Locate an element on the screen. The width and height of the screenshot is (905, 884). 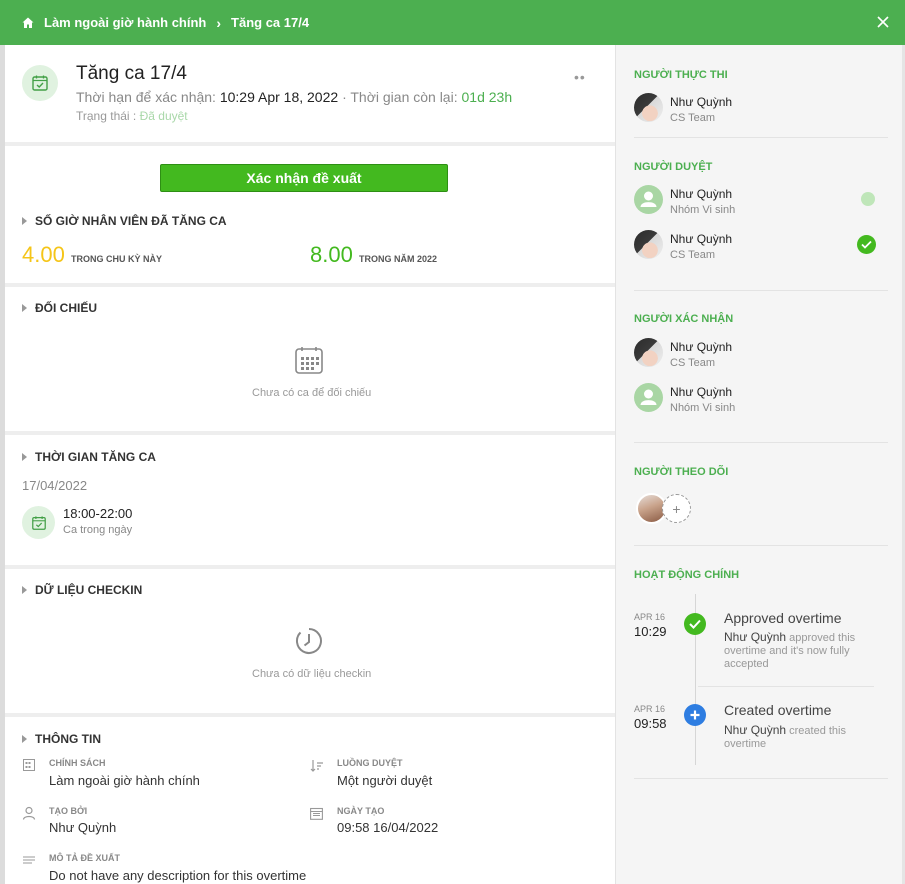
deadline-value: 10:29 Apr 18, 2022 is located at coordinates (279, 97).